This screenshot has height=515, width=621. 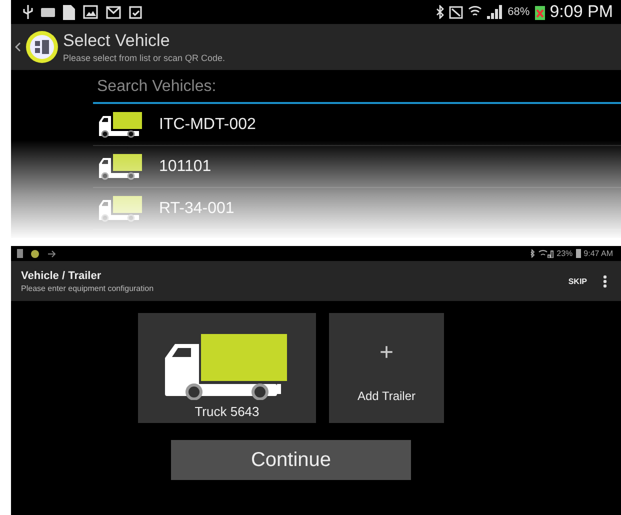 I want to click on battery-percentage: 68%, so click(x=519, y=12).